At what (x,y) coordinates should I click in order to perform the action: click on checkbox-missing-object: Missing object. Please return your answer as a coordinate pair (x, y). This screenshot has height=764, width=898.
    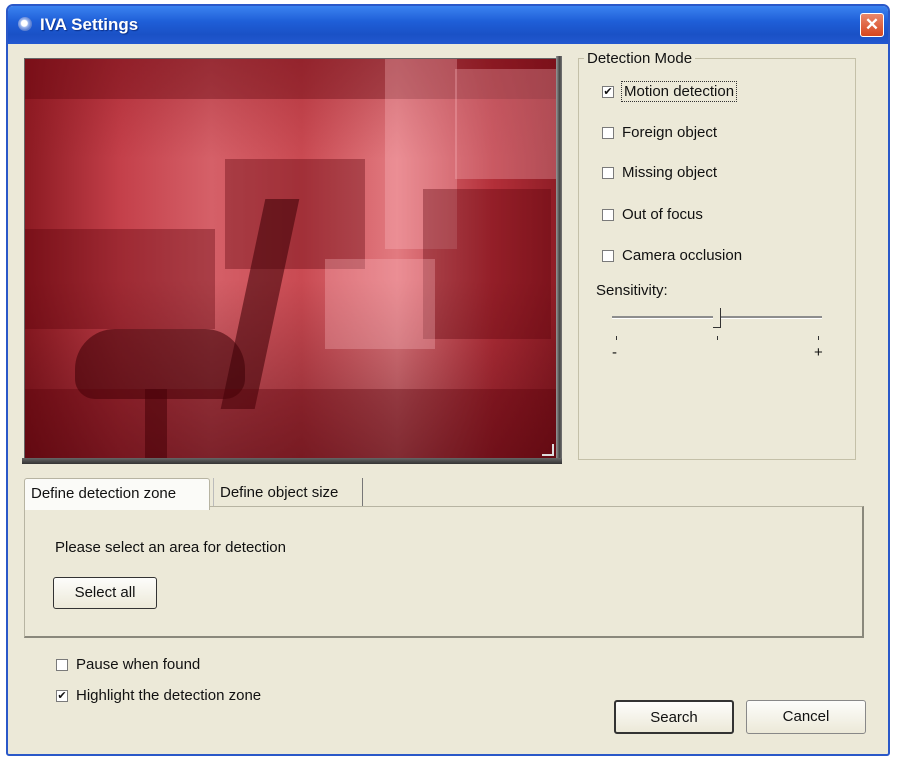
    Looking at the image, I should click on (659, 172).